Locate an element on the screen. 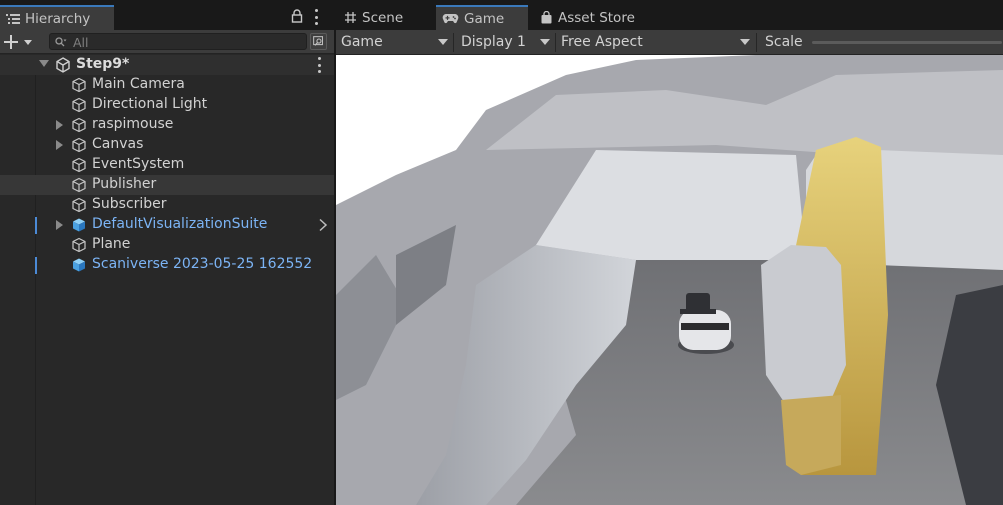 The image size is (1003, 505). aspect-value: Free Aspect is located at coordinates (602, 42).